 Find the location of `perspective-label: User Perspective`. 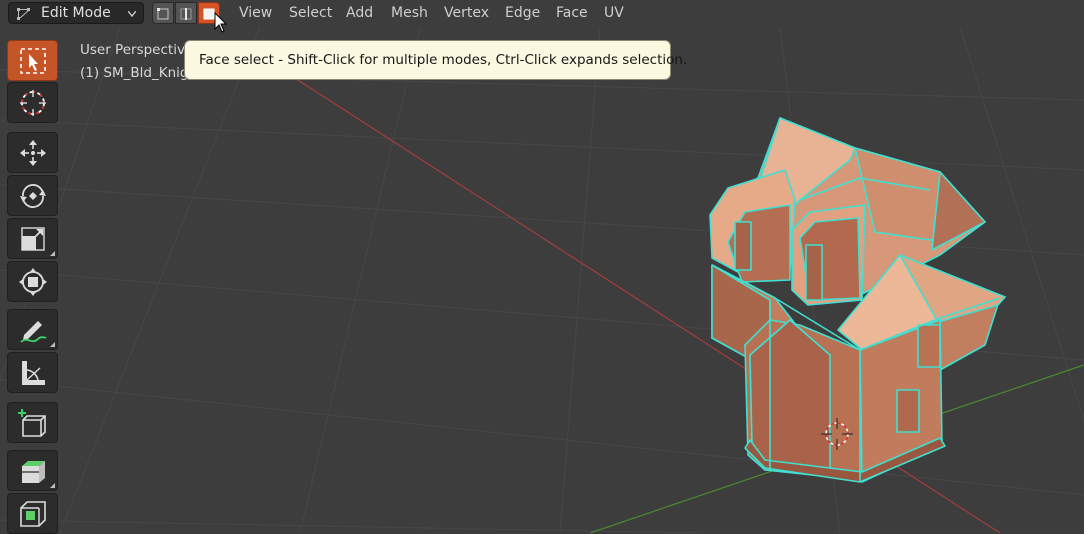

perspective-label: User Perspective is located at coordinates (137, 50).